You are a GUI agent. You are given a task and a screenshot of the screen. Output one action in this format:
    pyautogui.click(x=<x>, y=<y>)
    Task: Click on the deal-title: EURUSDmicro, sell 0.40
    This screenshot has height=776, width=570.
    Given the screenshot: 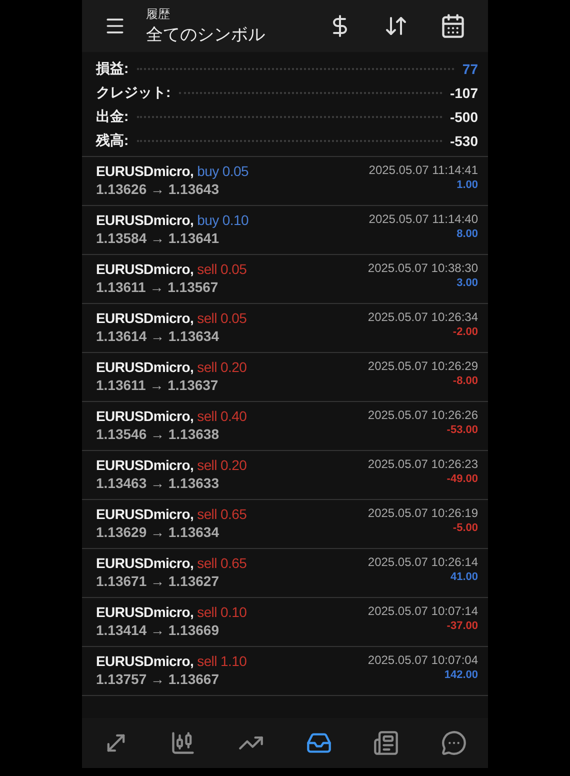 What is the action you would take?
    pyautogui.click(x=171, y=416)
    